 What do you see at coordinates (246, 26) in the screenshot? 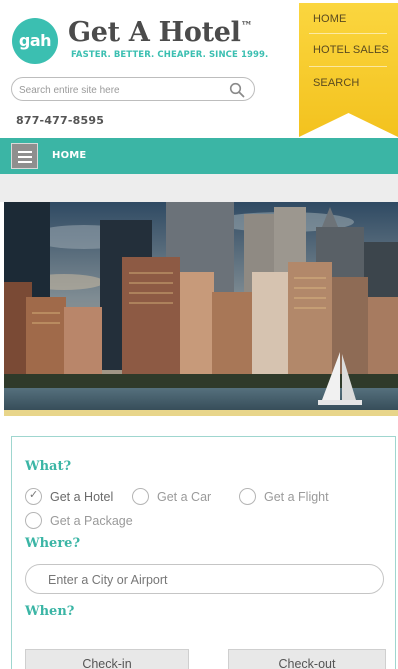
I see `trademark-symbol: ™` at bounding box center [246, 26].